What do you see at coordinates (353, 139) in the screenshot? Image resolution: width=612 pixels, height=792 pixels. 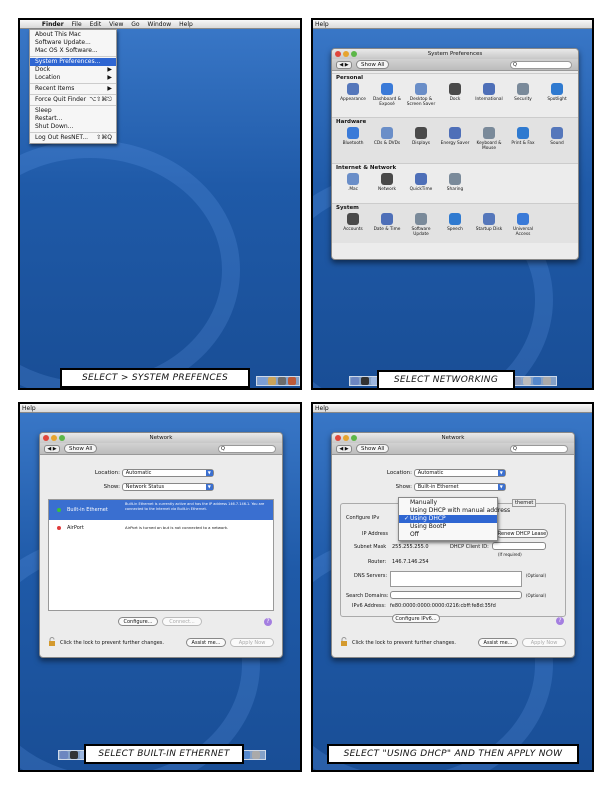 I see `pref-pane-bluetooth: Bluetooth` at bounding box center [353, 139].